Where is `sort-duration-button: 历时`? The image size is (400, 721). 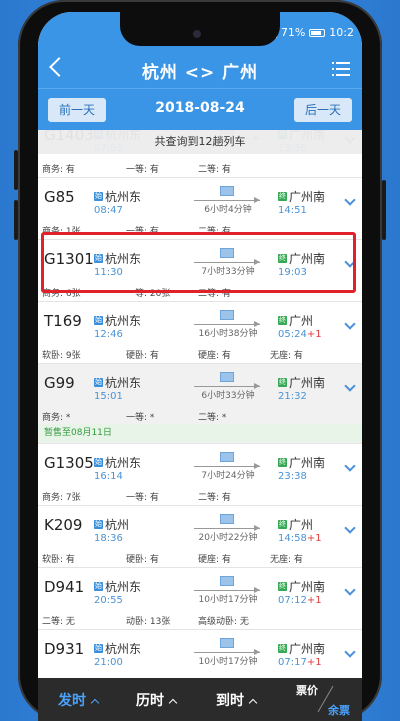 sort-duration-button: 历时 is located at coordinates (157, 700).